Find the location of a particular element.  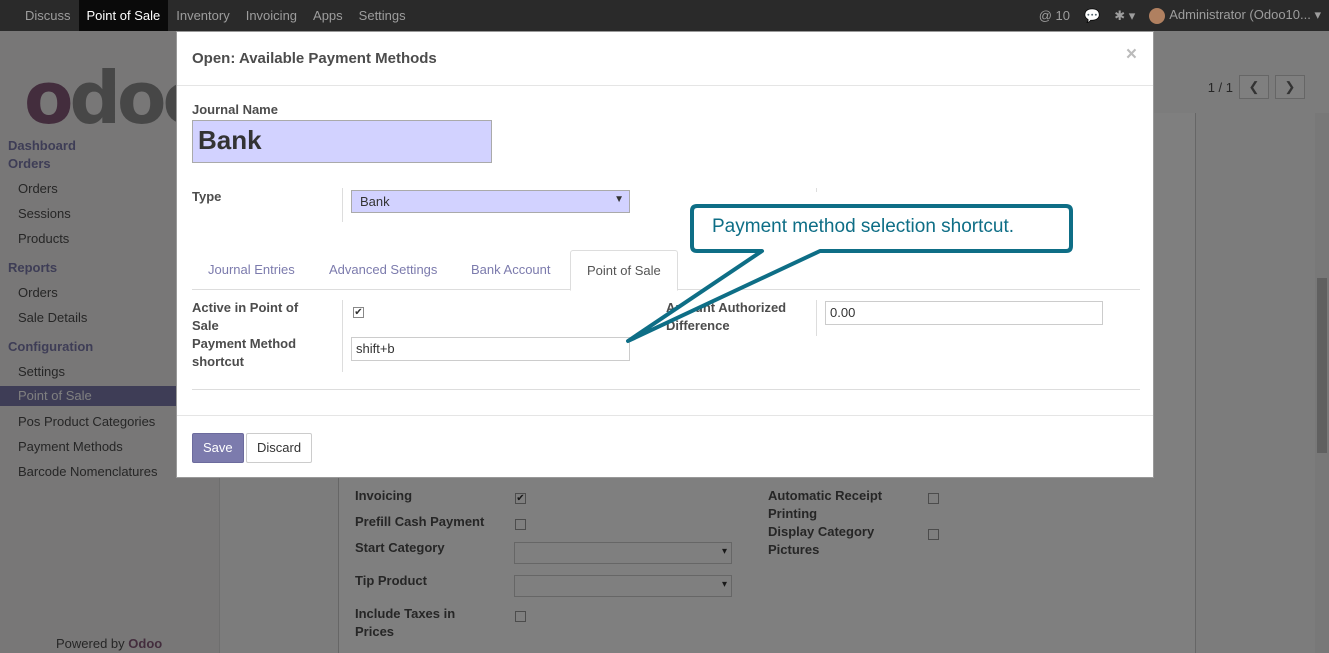

at-icon: @ is located at coordinates (1045, 15).